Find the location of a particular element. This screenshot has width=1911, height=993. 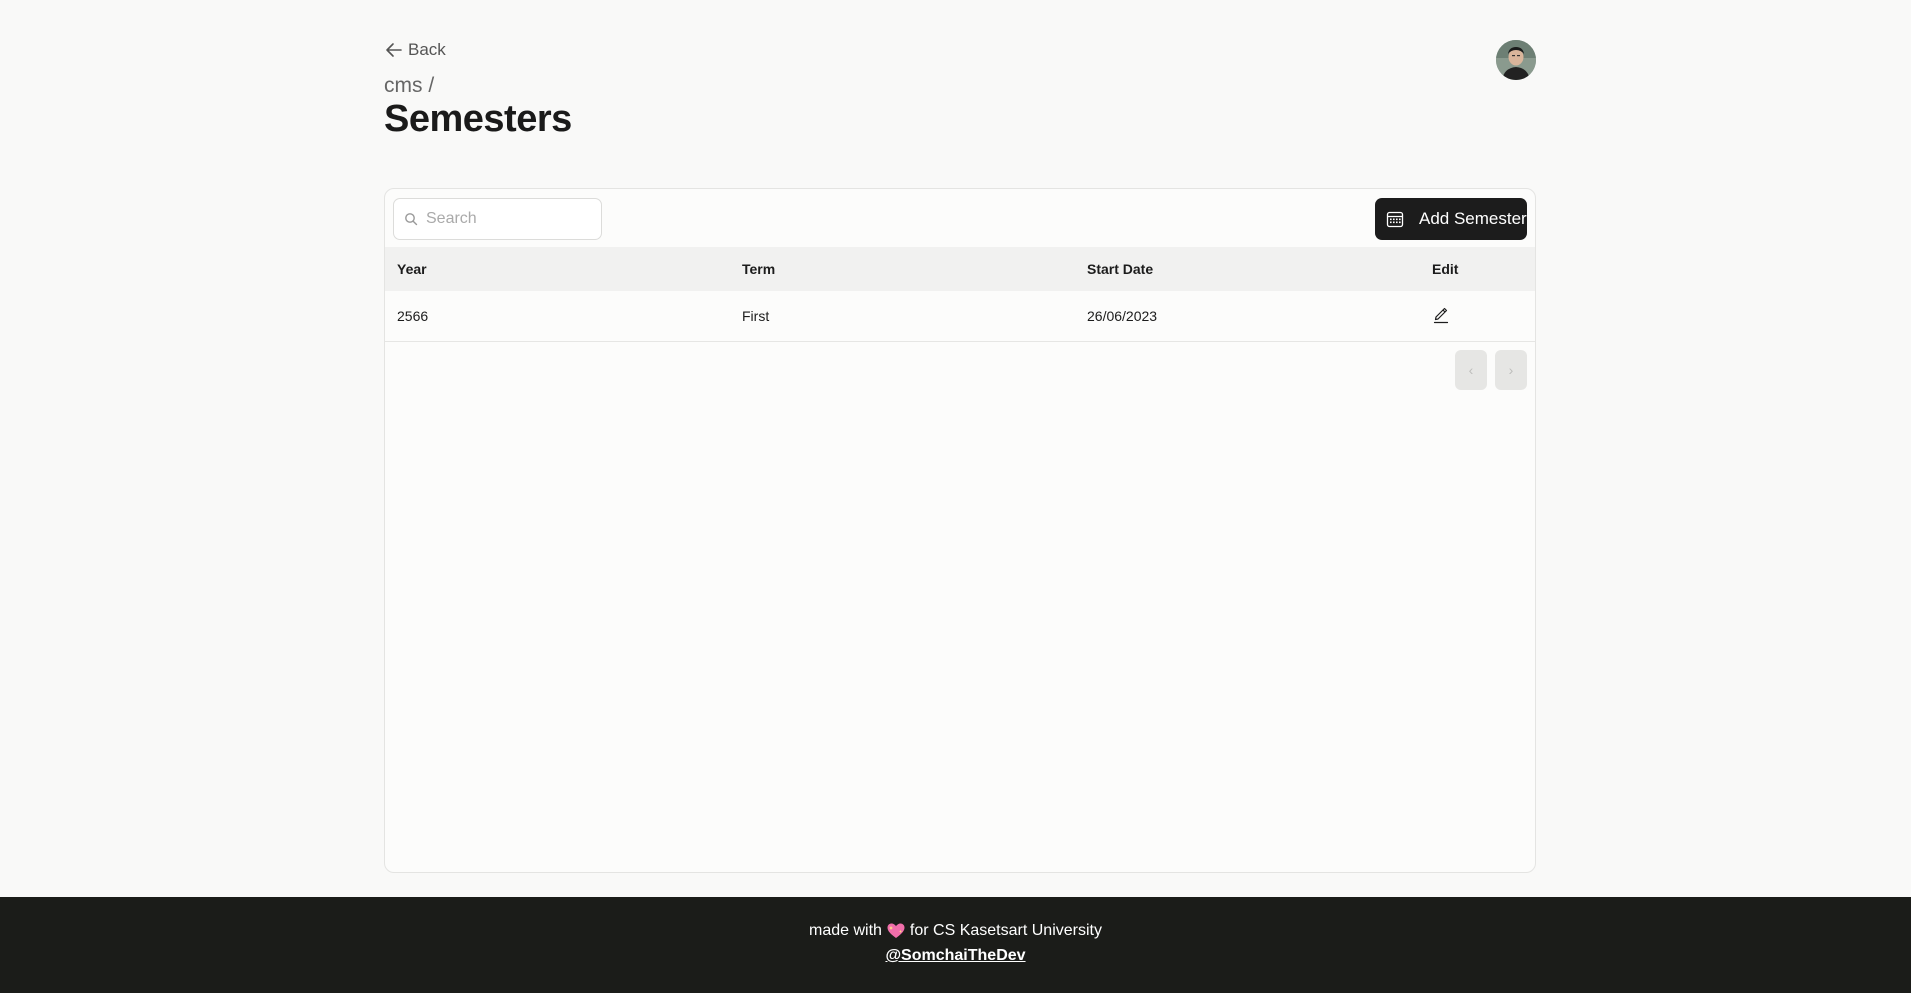

column-header-year: Year is located at coordinates (557, 269).